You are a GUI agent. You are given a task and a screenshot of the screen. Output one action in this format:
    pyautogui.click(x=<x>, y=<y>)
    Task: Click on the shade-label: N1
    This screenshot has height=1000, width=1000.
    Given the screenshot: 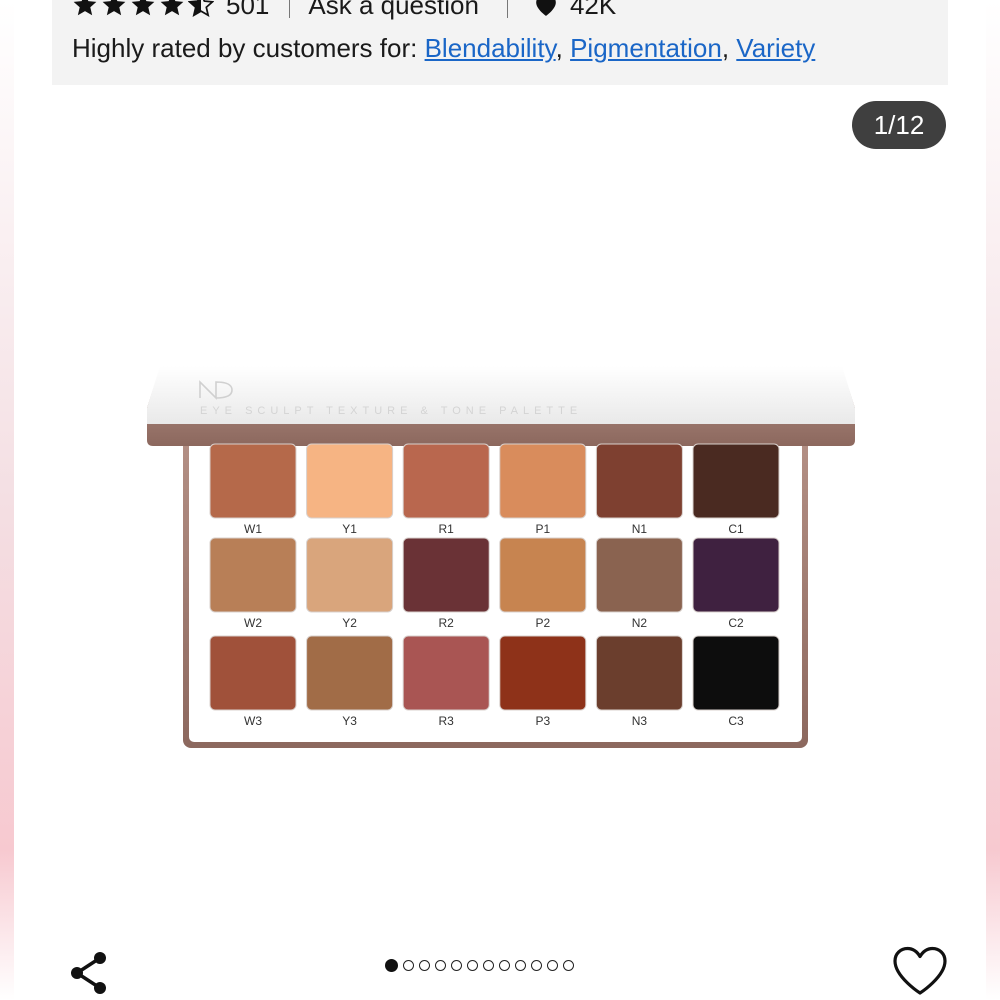 What is the action you would take?
    pyautogui.click(x=640, y=529)
    